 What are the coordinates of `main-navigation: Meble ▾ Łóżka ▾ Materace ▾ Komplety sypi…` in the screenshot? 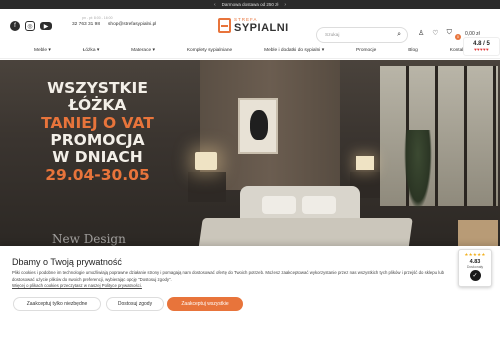 It's located at (250, 51).